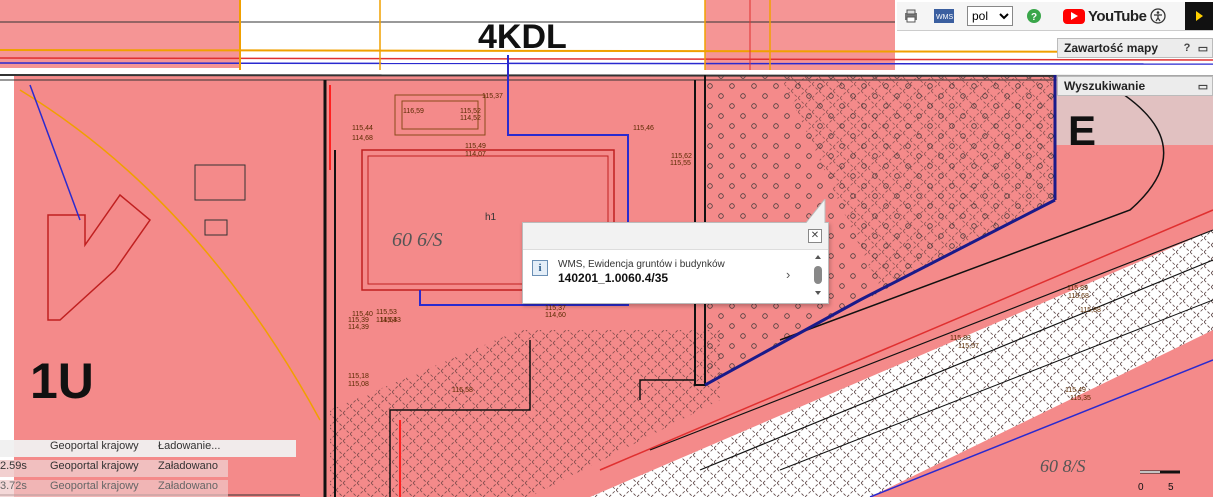 The width and height of the screenshot is (1213, 497). What do you see at coordinates (475, 154) in the screenshot?
I see `elevation-label: 114,07` at bounding box center [475, 154].